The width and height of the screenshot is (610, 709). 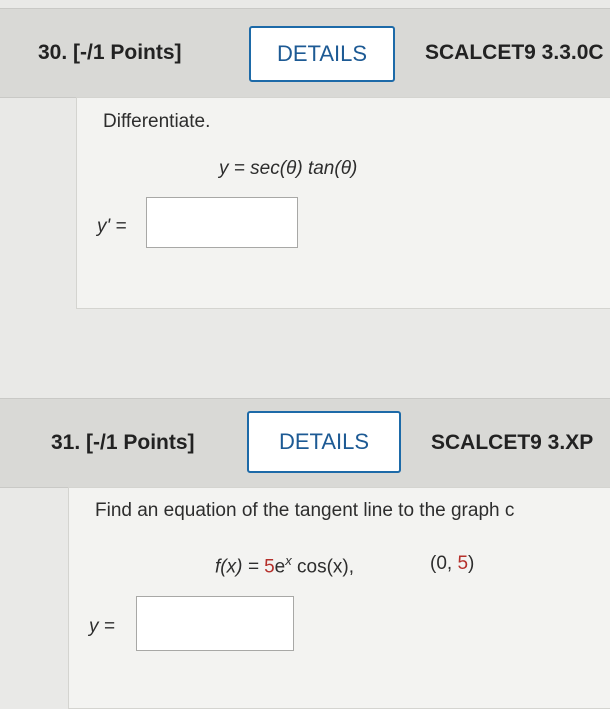 I want to click on function-coefficient: 5, so click(x=269, y=567).